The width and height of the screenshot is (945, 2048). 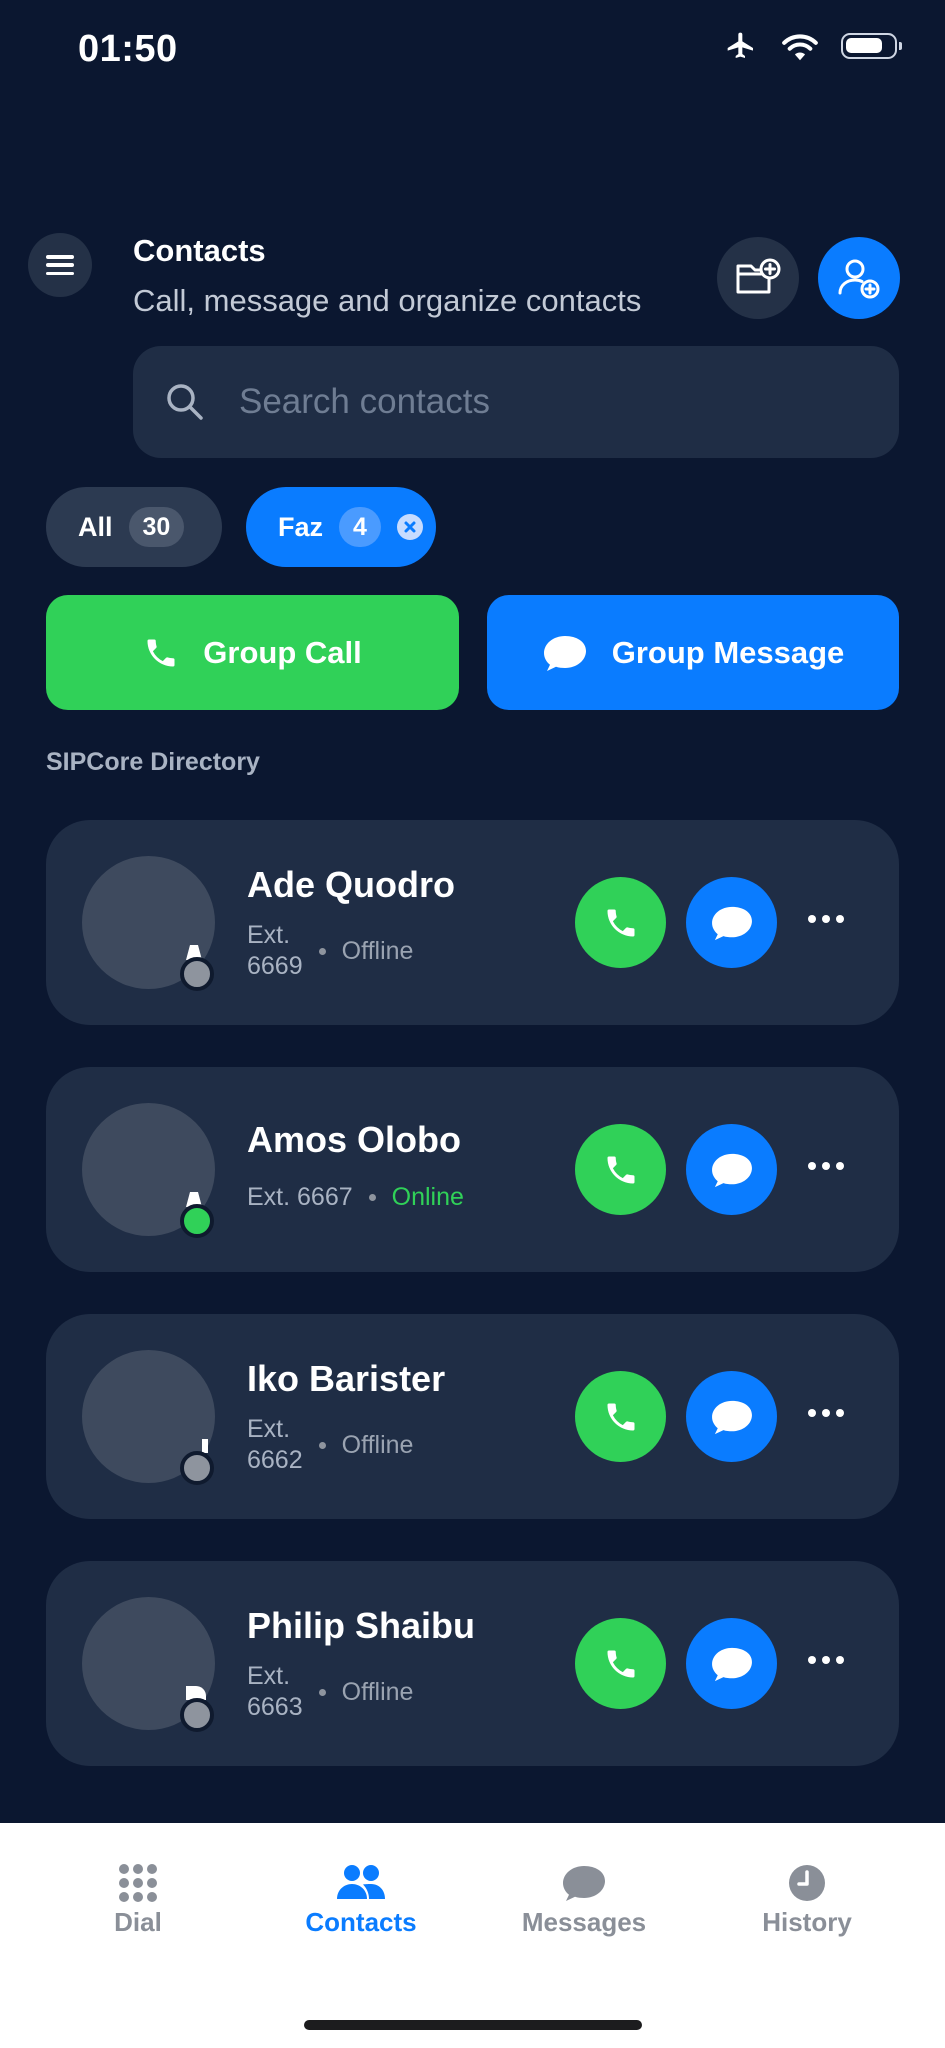 I want to click on extension-label: Ext. 6667, so click(x=300, y=1197).